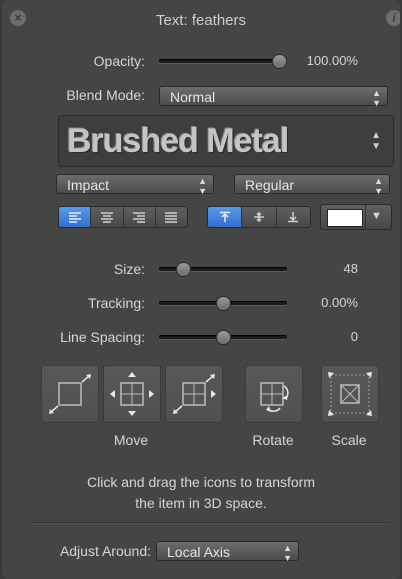 The image size is (402, 579). Describe the element at coordinates (102, 337) in the screenshot. I see `line-spacing-label: Line Spacing:` at that location.